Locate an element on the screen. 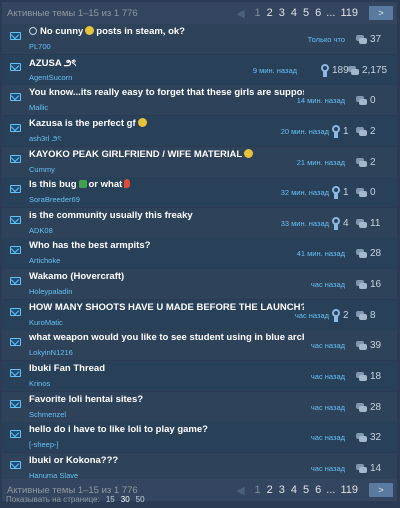 The image size is (400, 508). topic-author: Schmenzel is located at coordinates (47, 414).